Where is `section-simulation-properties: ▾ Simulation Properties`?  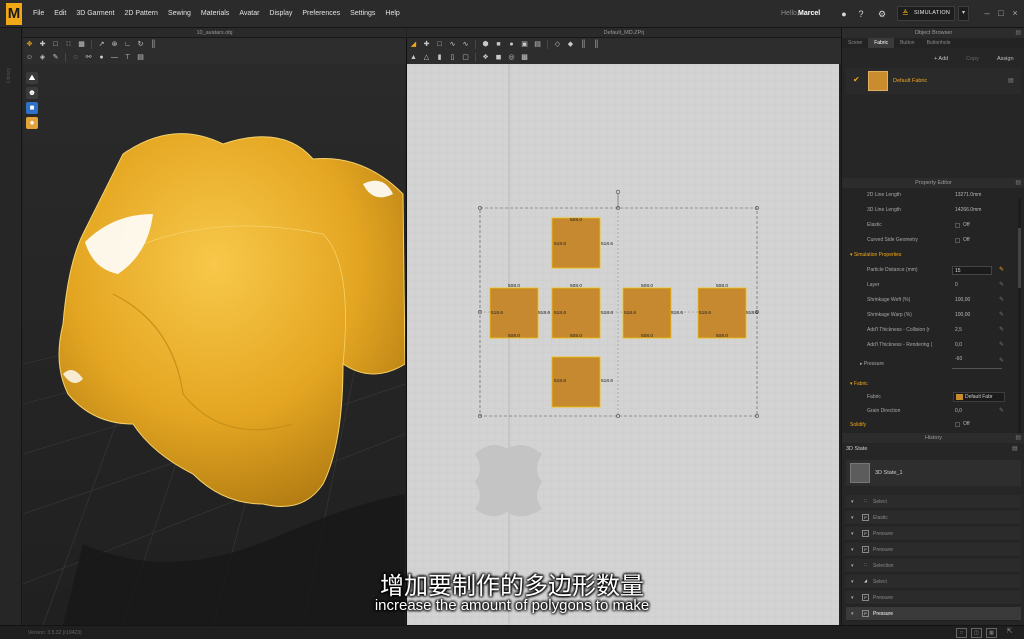
section-simulation-properties: ▾ Simulation Properties is located at coordinates (875, 255).